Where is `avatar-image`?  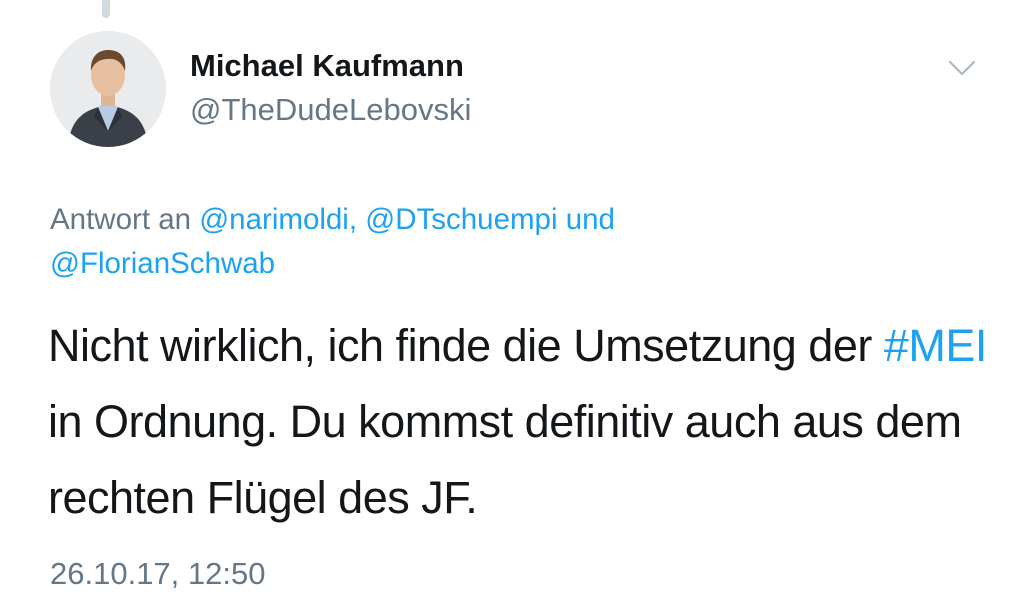
avatar-image is located at coordinates (108, 89).